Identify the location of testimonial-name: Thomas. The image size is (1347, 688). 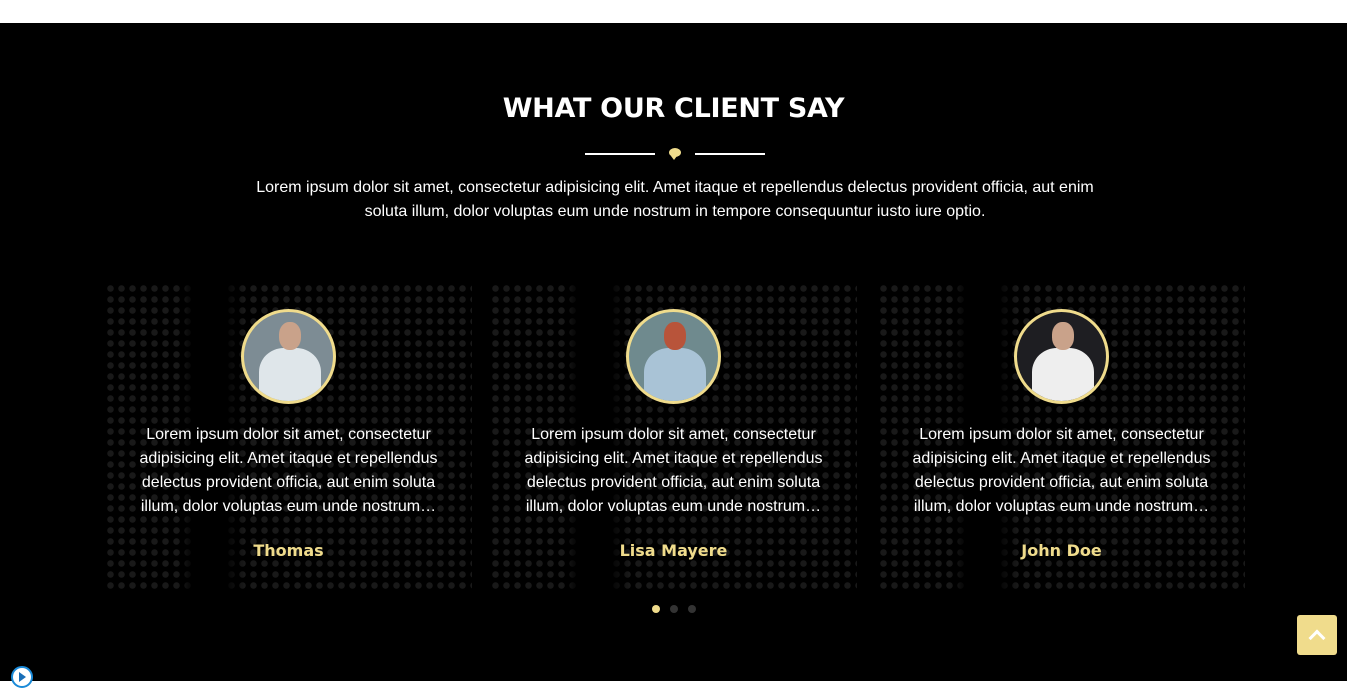
(288, 550).